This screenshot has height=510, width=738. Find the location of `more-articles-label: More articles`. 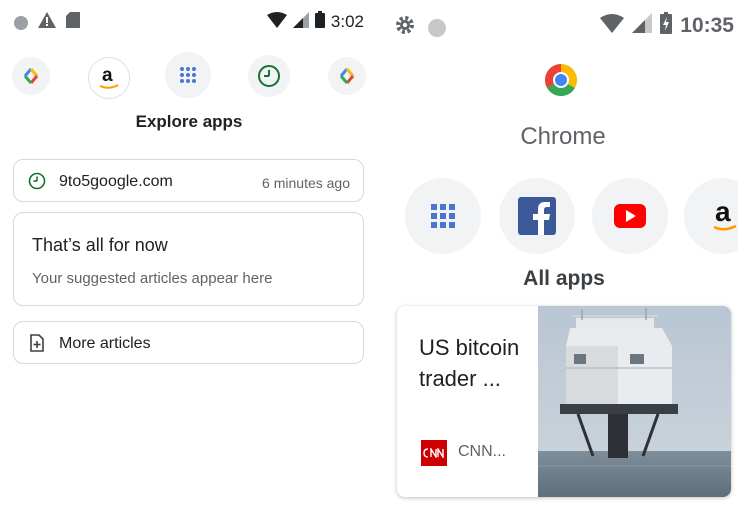

more-articles-label: More articles is located at coordinates (105, 343).